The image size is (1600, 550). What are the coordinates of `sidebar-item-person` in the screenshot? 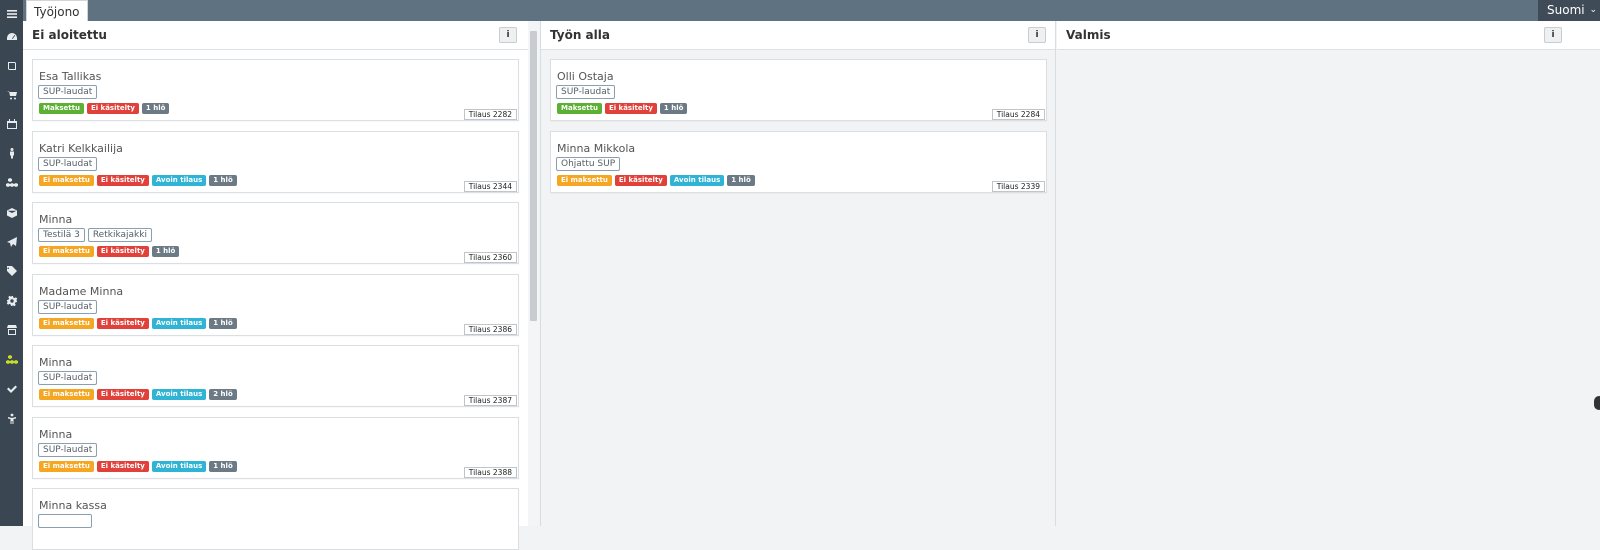 It's located at (11, 153).